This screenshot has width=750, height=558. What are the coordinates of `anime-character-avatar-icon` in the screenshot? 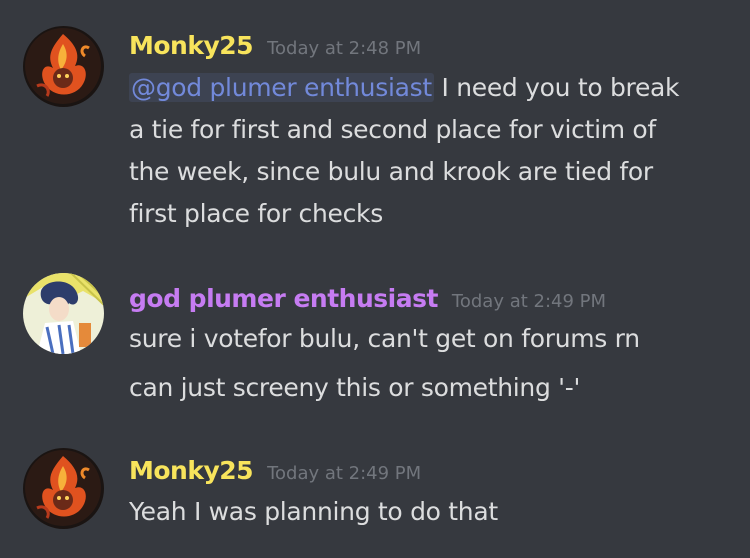 It's located at (63, 313).